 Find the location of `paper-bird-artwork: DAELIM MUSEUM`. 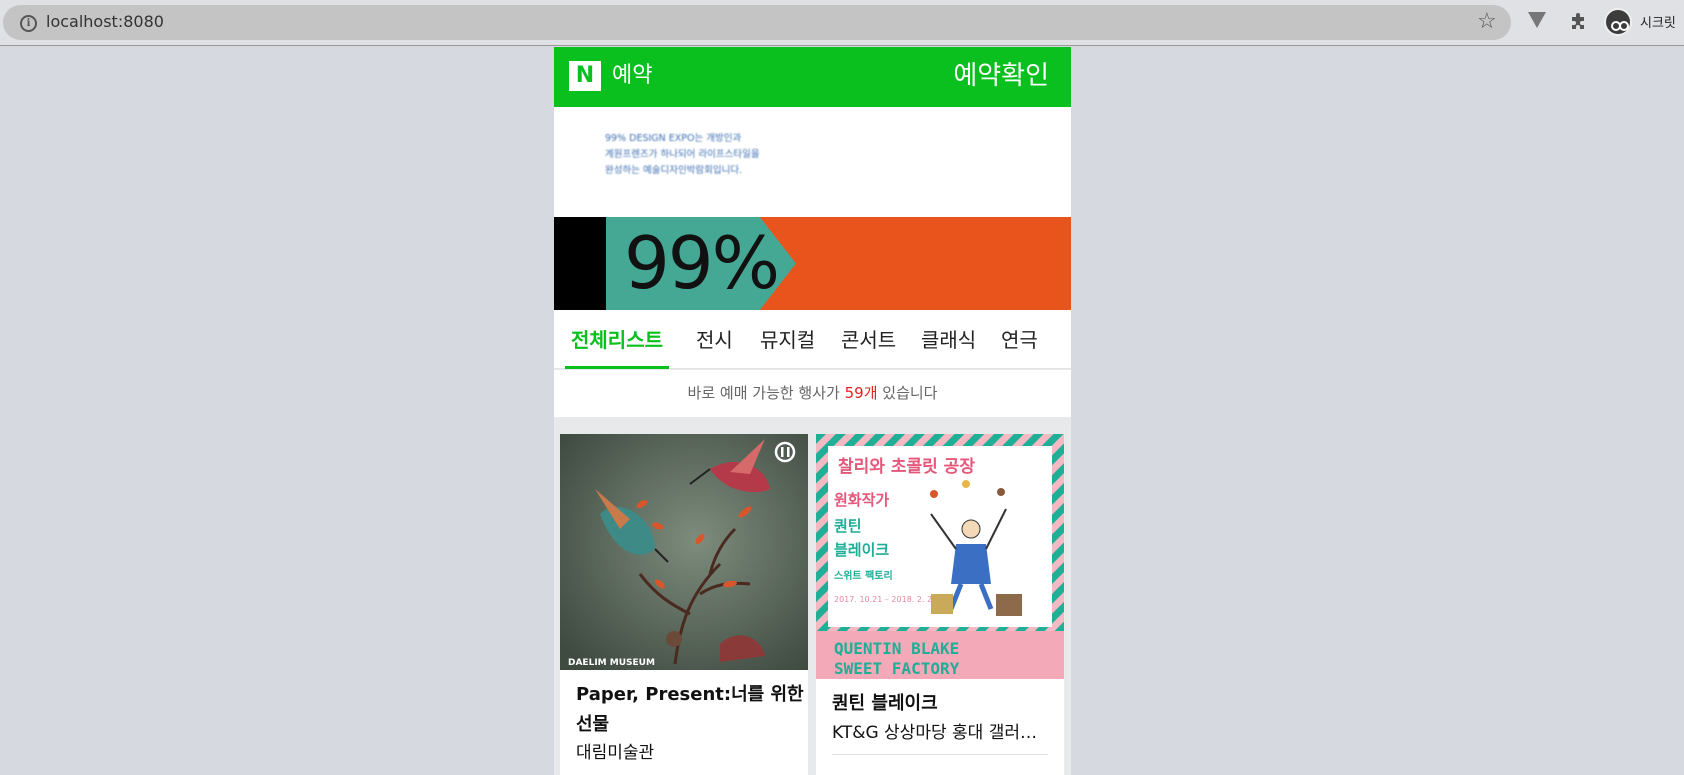

paper-bird-artwork: DAELIM MUSEUM is located at coordinates (684, 552).